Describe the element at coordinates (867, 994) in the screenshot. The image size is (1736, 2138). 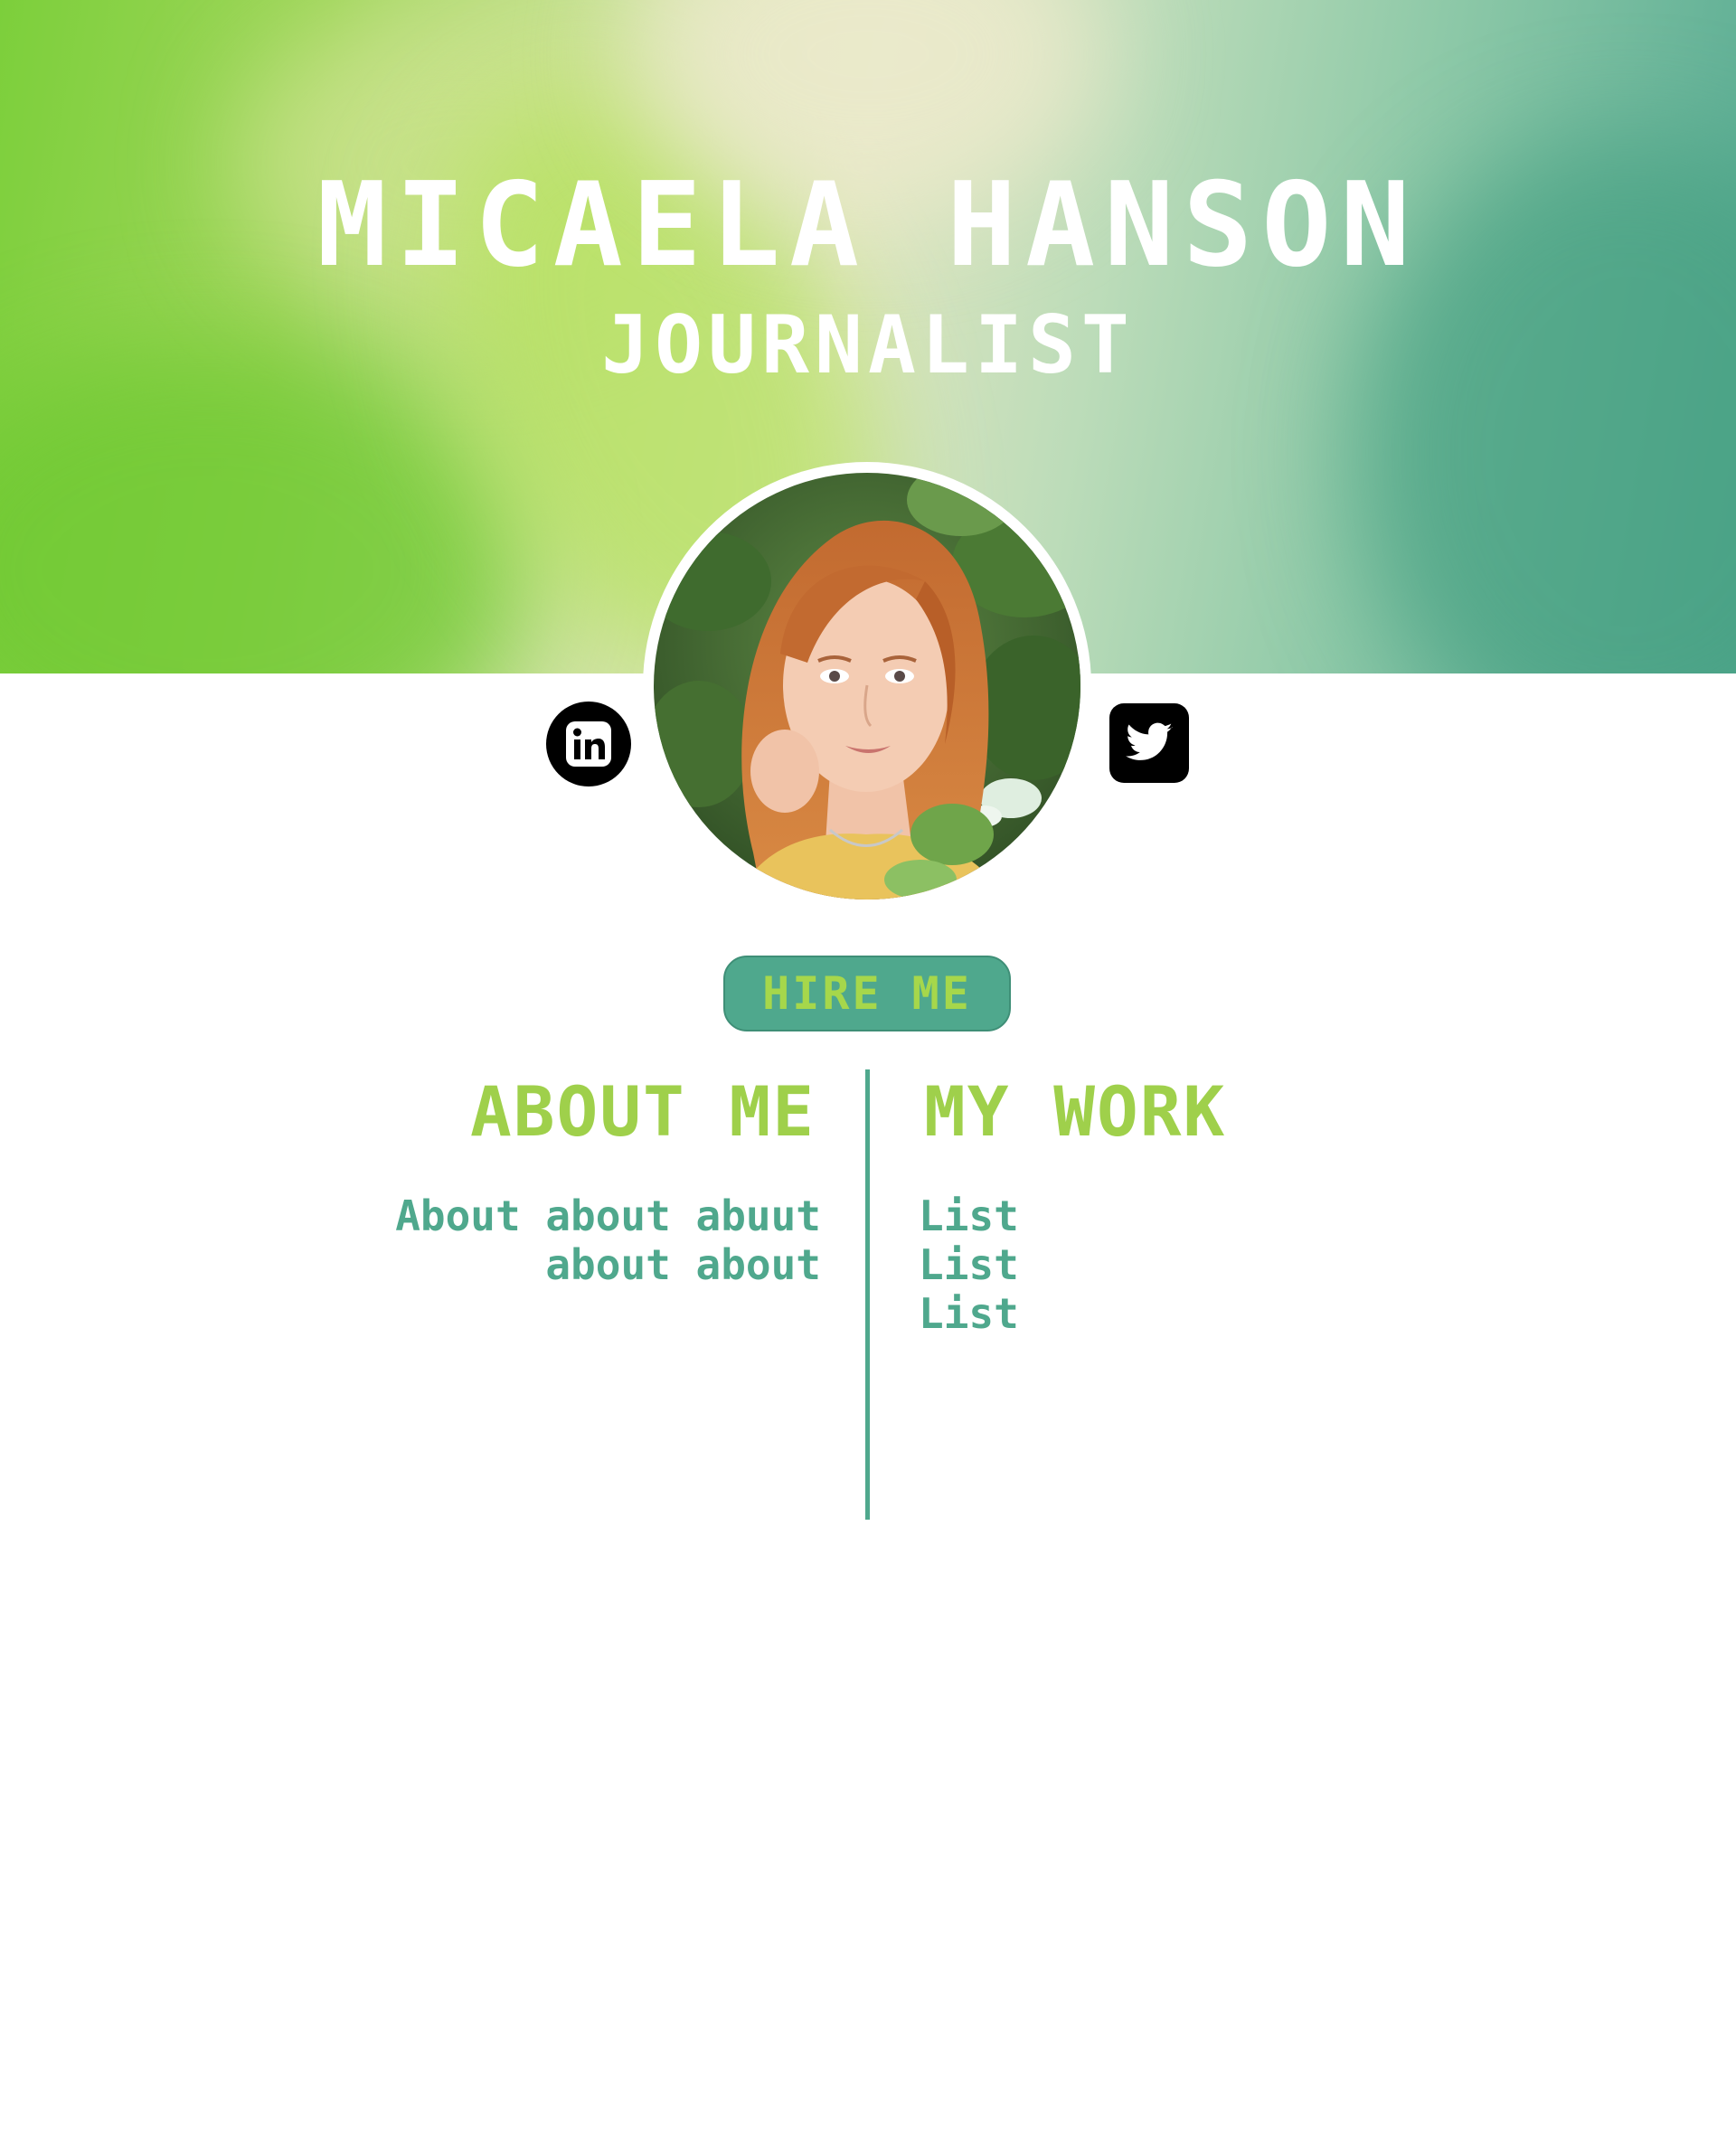
I see `hire-me-button: HIRE ME` at that location.